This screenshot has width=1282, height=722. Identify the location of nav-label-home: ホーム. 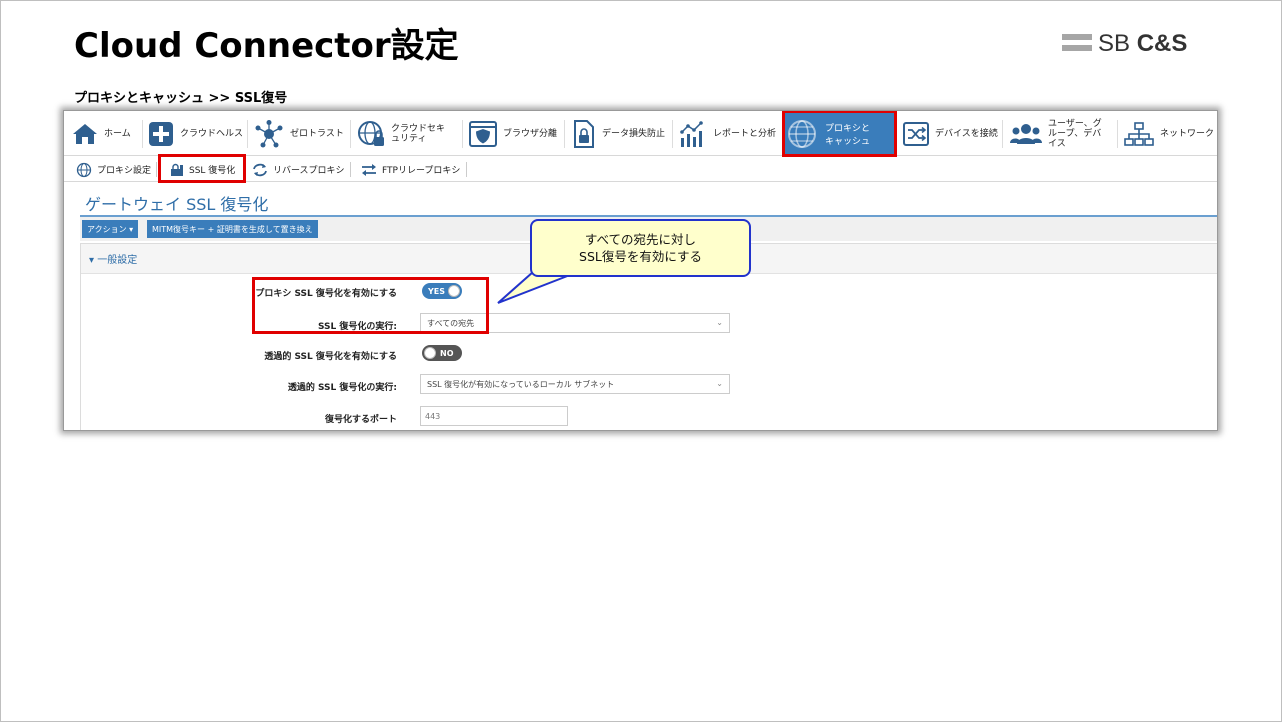
(117, 133).